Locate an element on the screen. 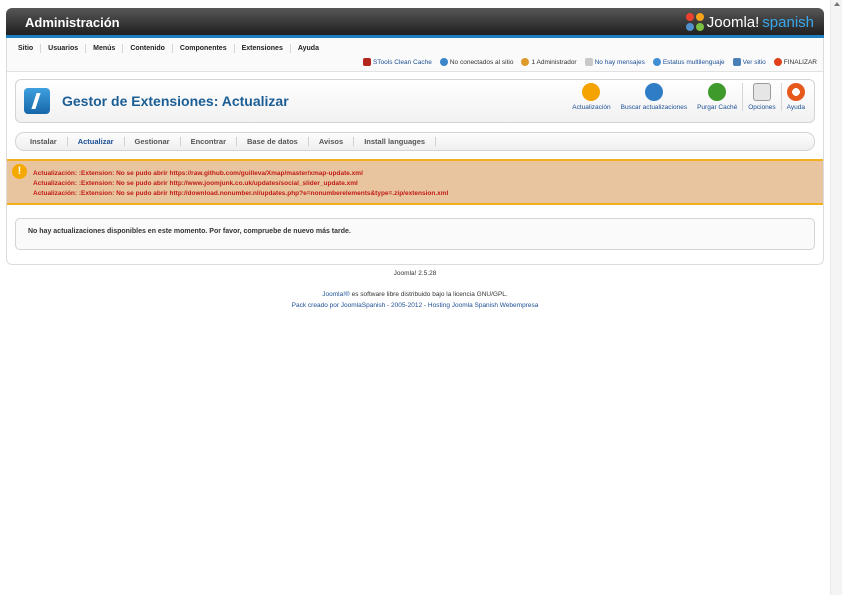 This screenshot has height=595, width=842. menu-item-extensiones: Extensiones is located at coordinates (263, 48).